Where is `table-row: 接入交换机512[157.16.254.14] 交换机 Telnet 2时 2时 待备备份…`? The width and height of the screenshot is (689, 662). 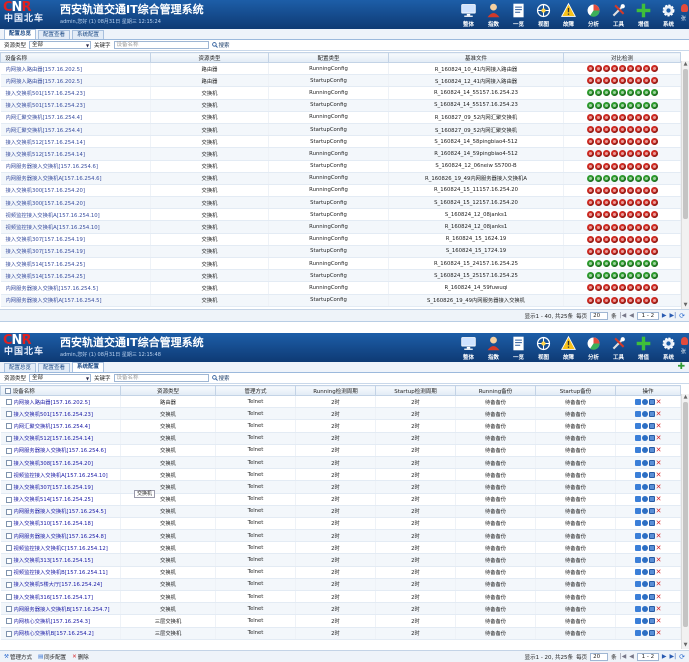
table-row: 接入交换机512[157.16.254.14] 交换机 Telnet 2时 2时 待备备份… is located at coordinates (340, 438).